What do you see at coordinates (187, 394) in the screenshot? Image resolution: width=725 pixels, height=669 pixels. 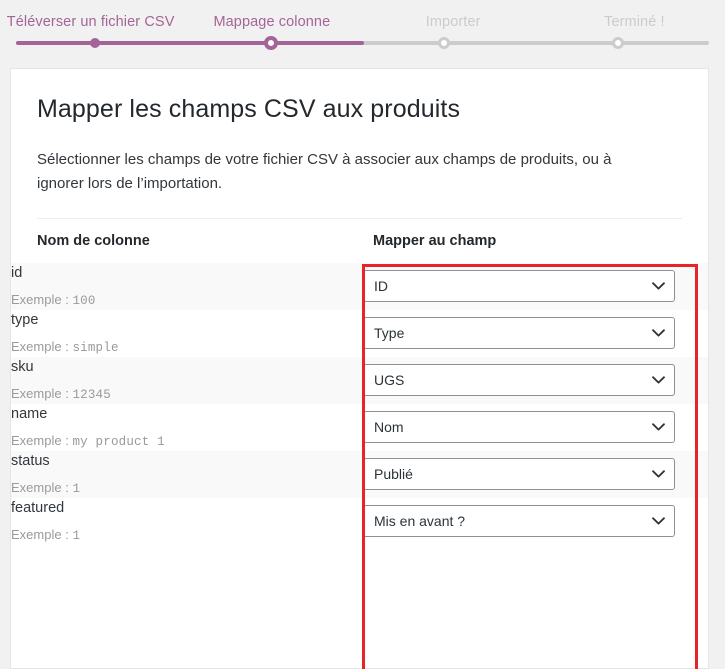 I see `csv-column-example: Exemple : 12345` at bounding box center [187, 394].